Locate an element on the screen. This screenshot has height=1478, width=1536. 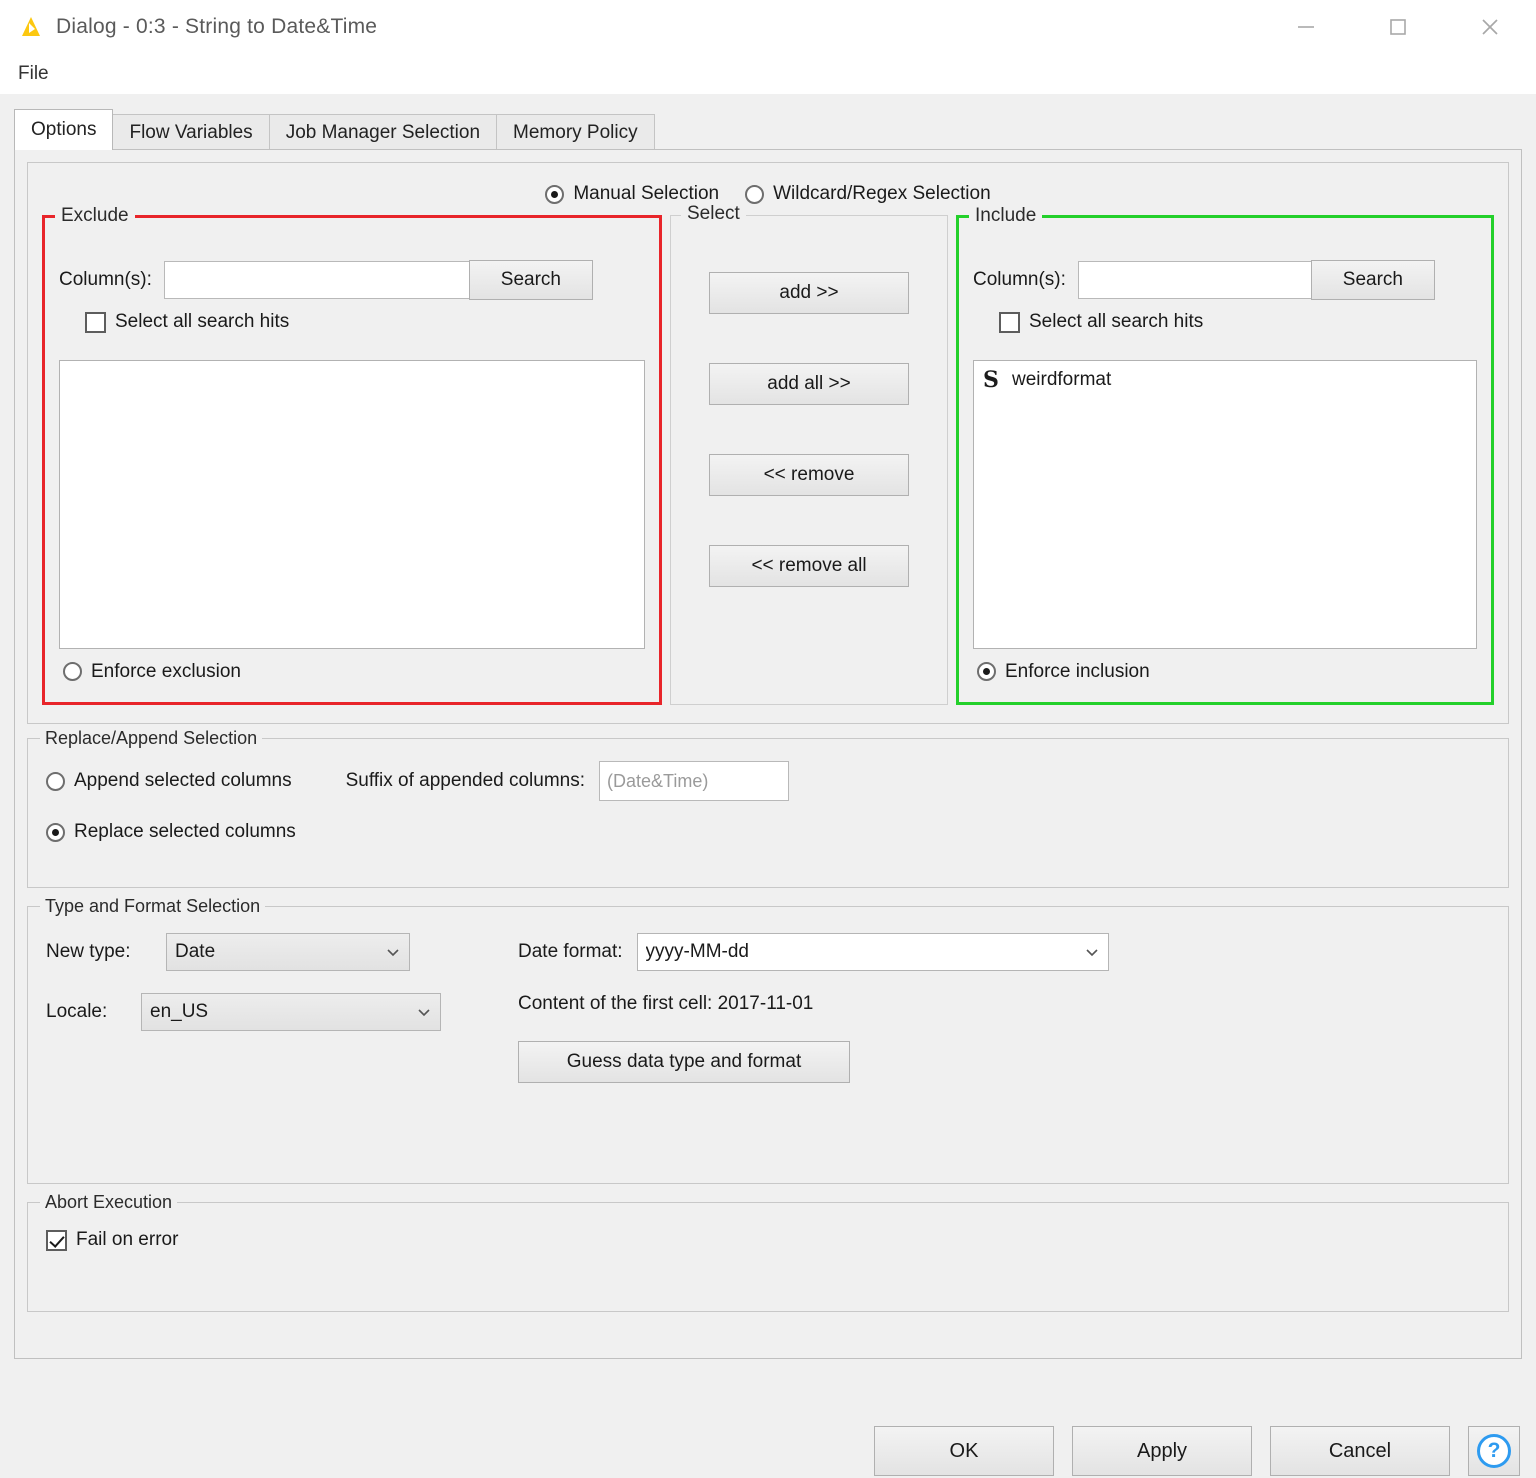
add-all-button: add all >> is located at coordinates (809, 384).